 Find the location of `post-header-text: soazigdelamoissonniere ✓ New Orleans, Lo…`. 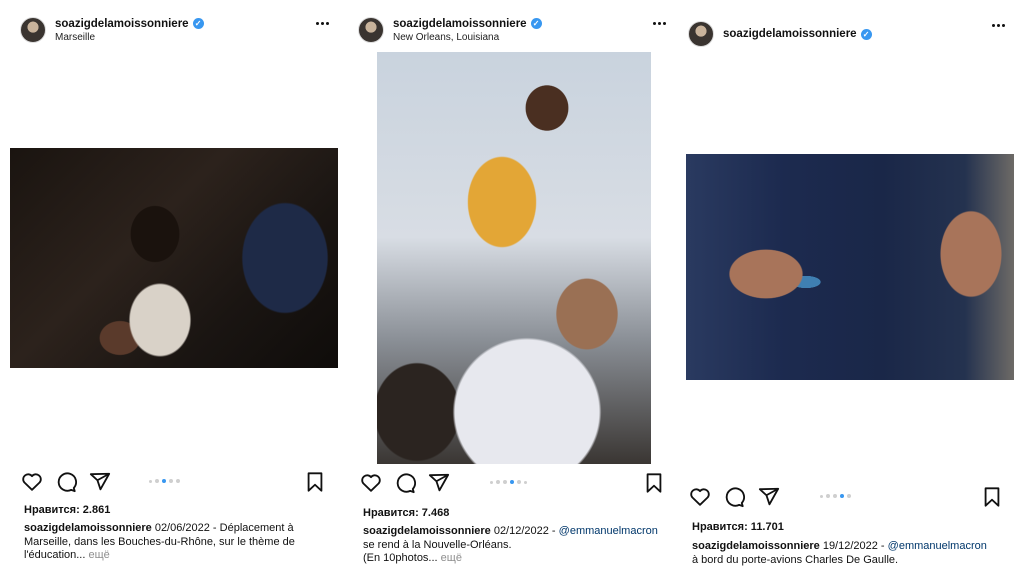

post-header-text: soazigdelamoissonniere ✓ New Orleans, Lo… is located at coordinates (467, 30).